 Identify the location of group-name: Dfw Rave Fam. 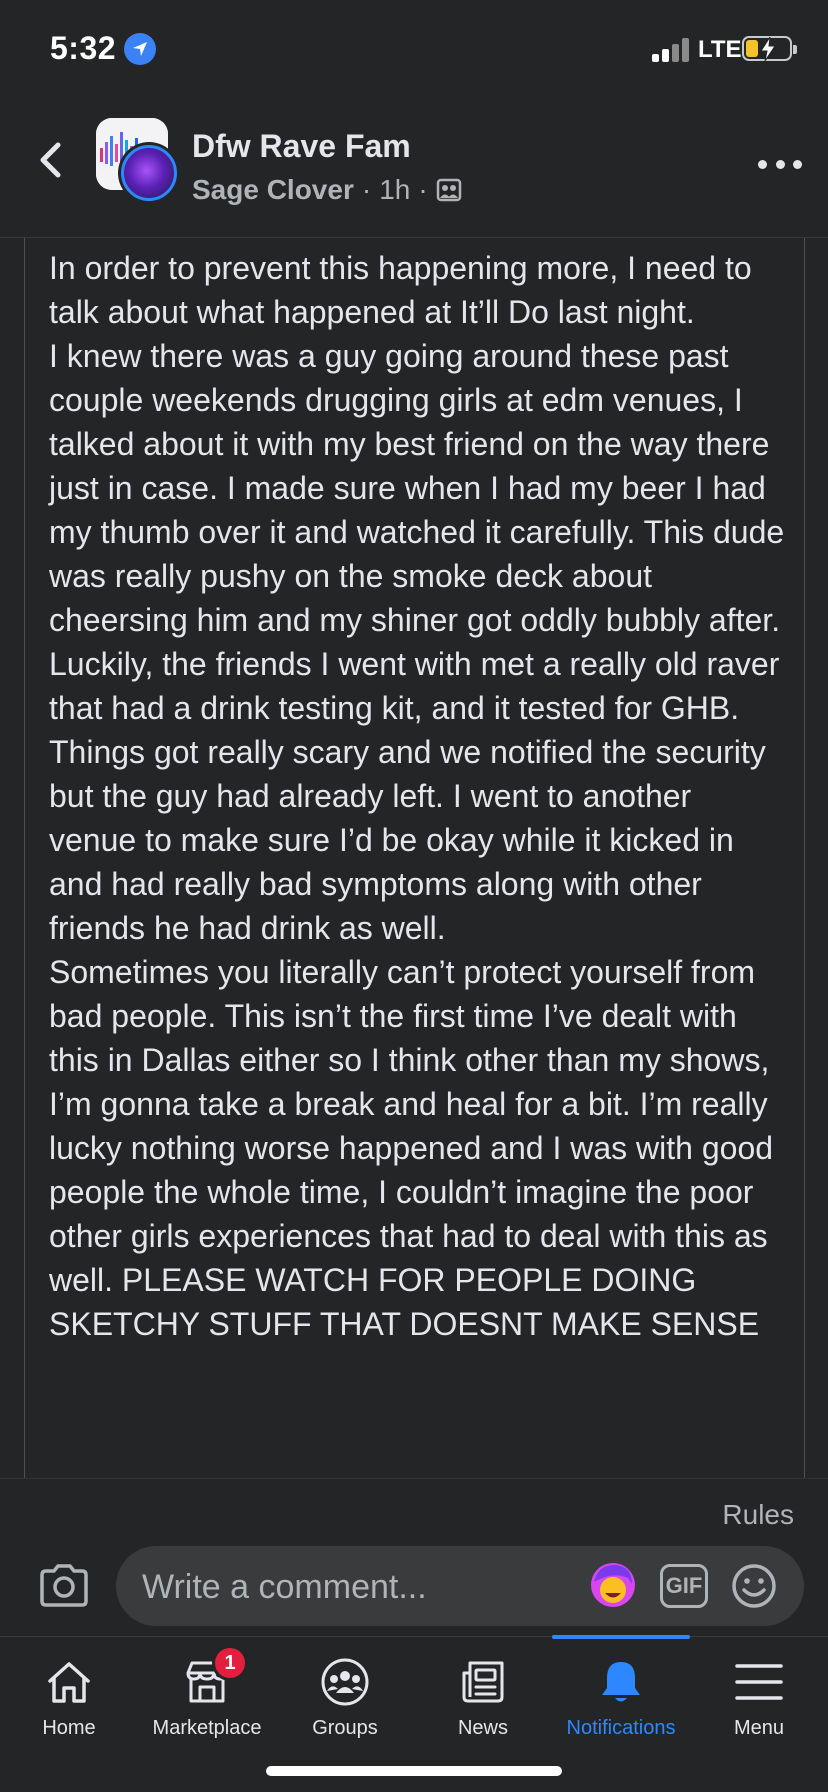
(301, 146).